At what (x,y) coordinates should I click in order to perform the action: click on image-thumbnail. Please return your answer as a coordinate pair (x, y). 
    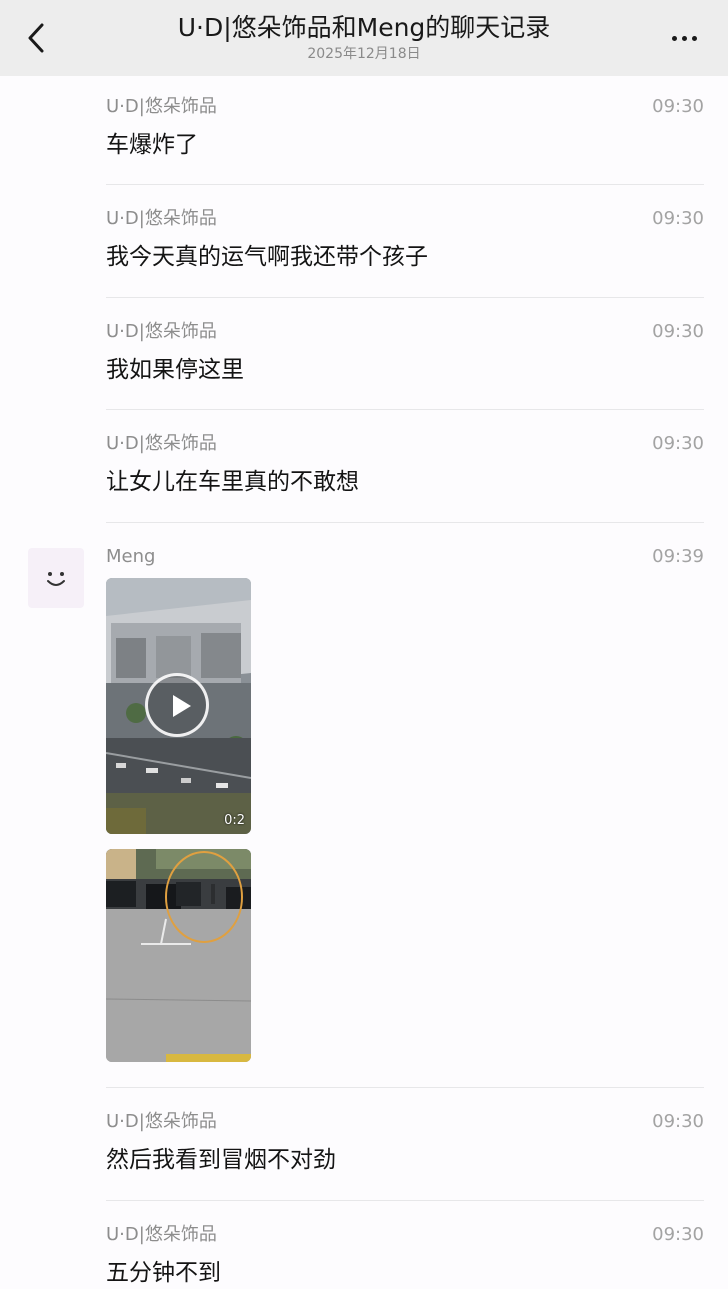
    Looking at the image, I should click on (178, 955).